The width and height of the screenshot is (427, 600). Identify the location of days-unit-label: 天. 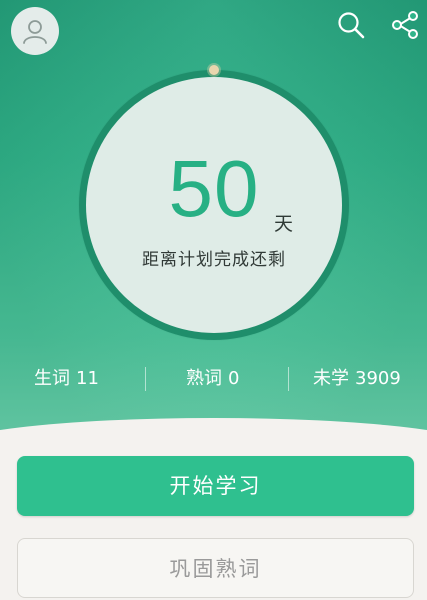
(284, 224).